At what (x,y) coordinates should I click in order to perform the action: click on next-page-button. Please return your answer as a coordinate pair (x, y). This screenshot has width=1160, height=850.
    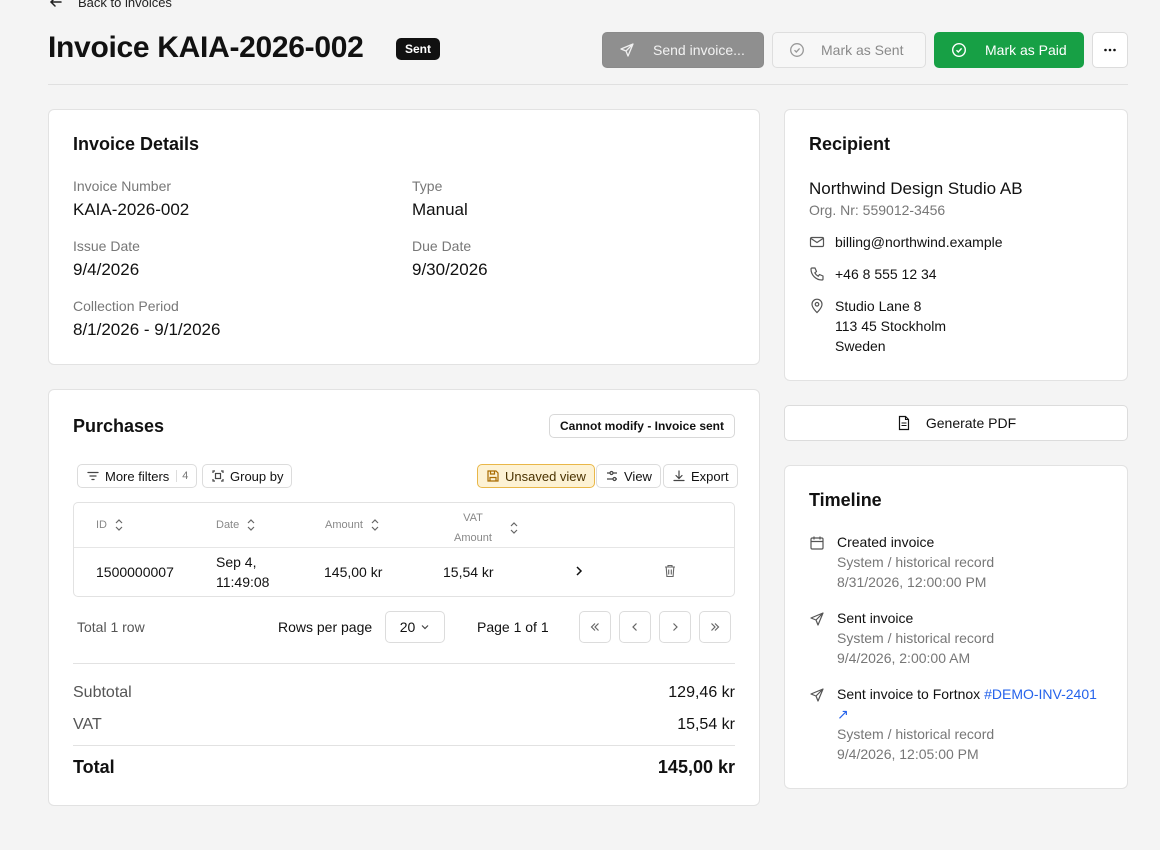
    Looking at the image, I should click on (675, 627).